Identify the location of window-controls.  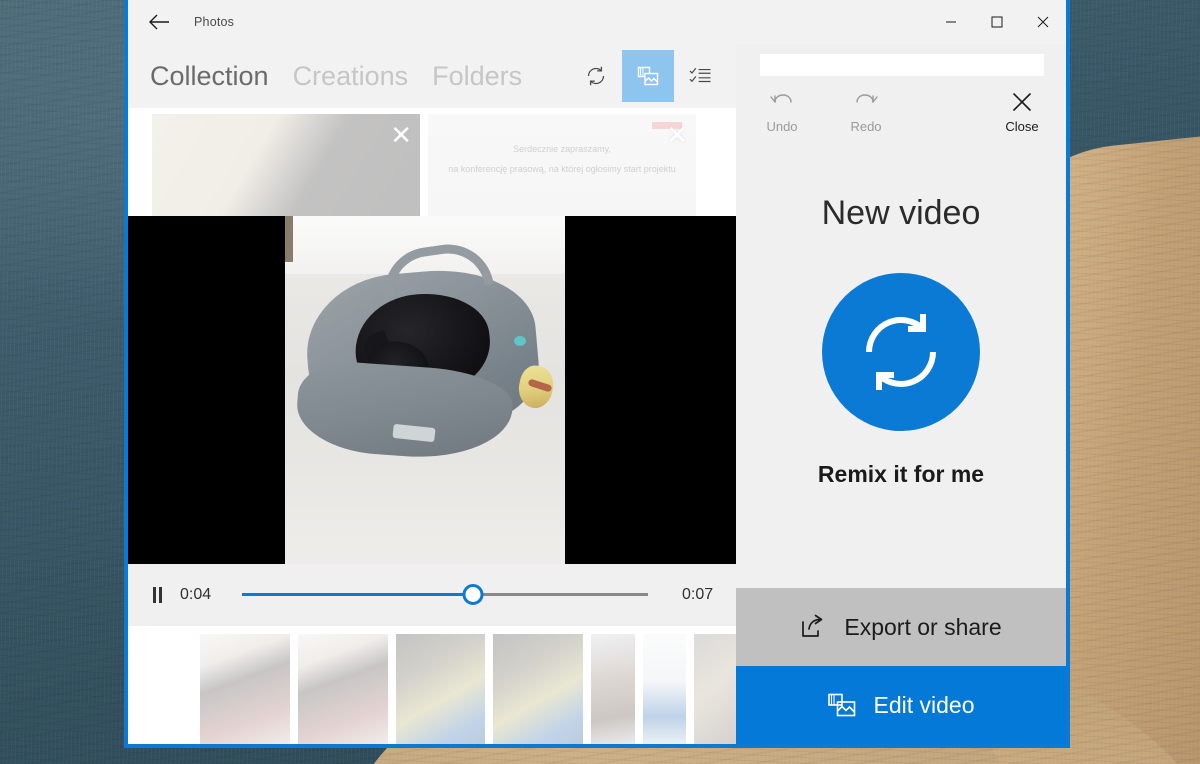
(997, 22).